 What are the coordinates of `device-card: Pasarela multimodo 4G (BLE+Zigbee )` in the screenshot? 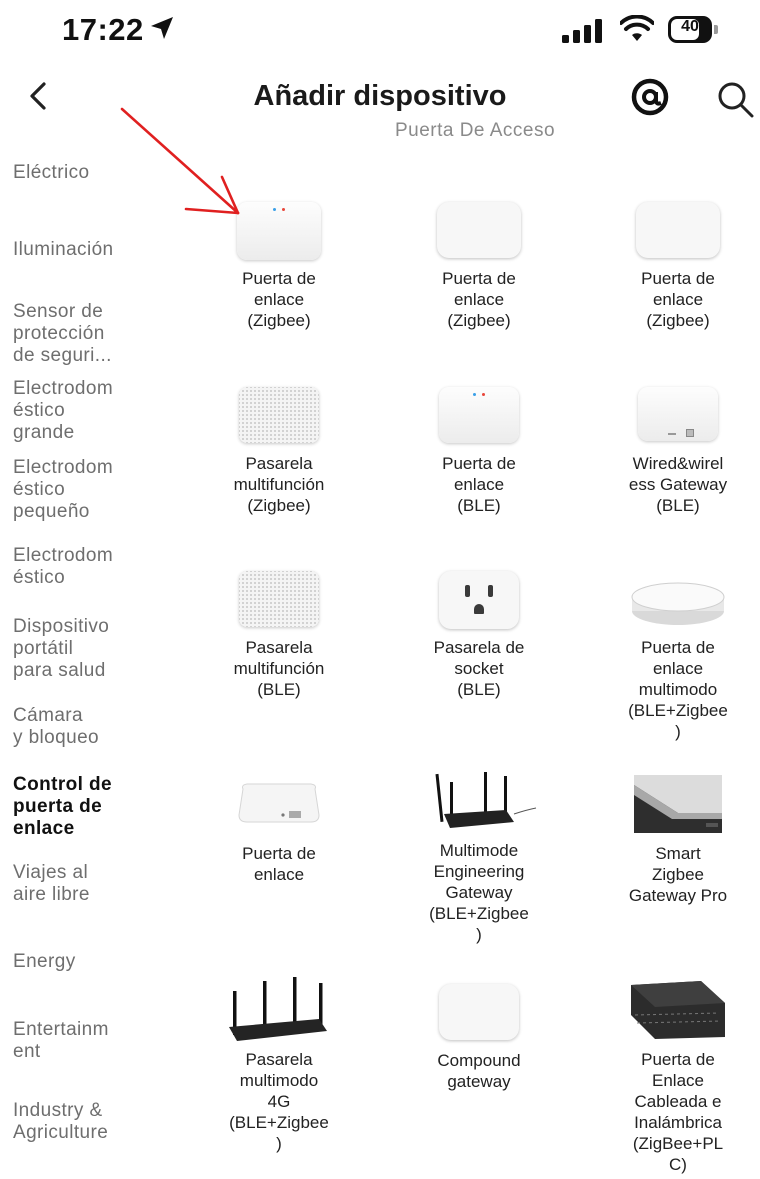 It's located at (279, 1064).